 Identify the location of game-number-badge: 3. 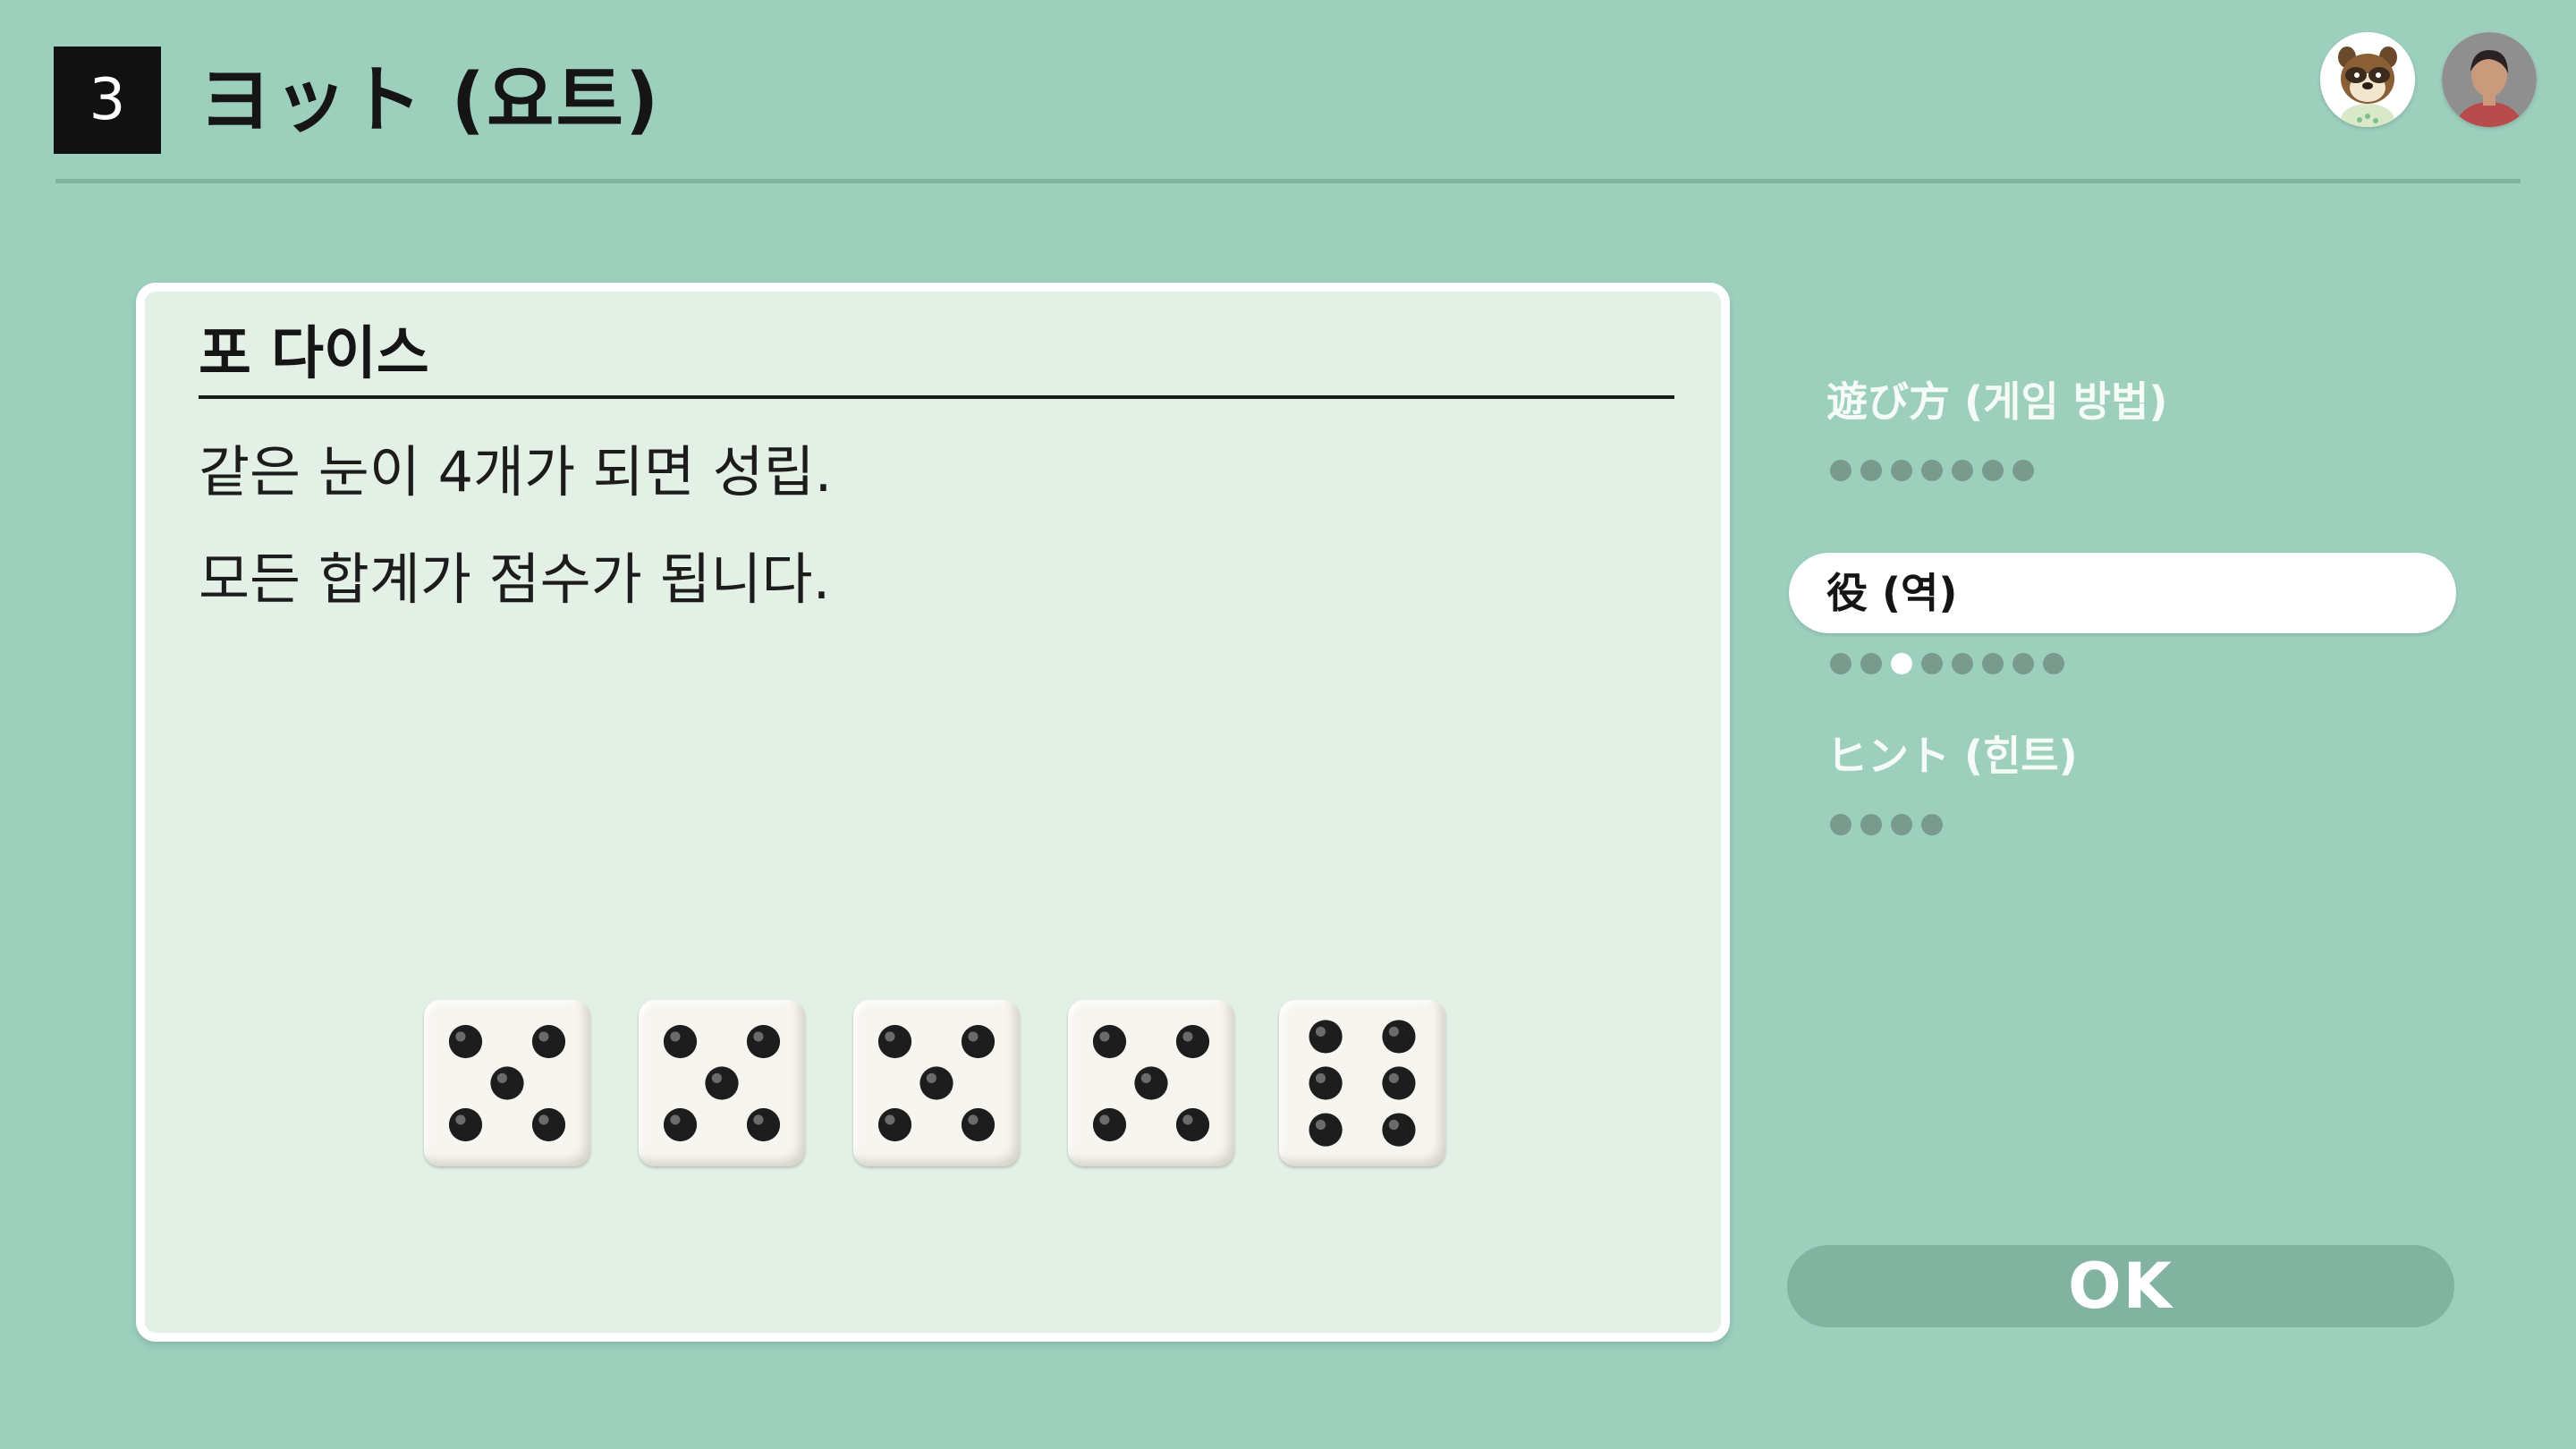
(107, 100).